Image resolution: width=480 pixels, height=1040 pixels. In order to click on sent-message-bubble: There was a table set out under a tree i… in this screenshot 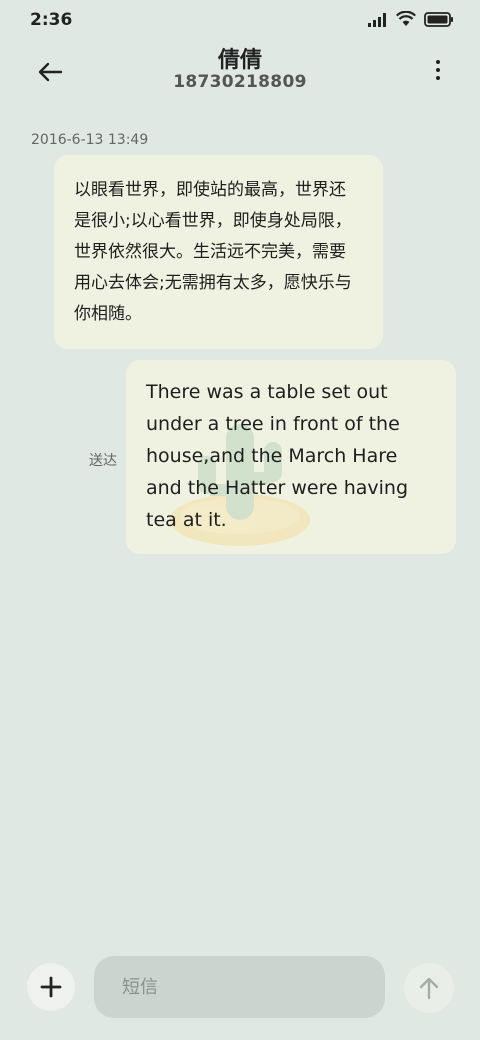, I will do `click(291, 457)`.